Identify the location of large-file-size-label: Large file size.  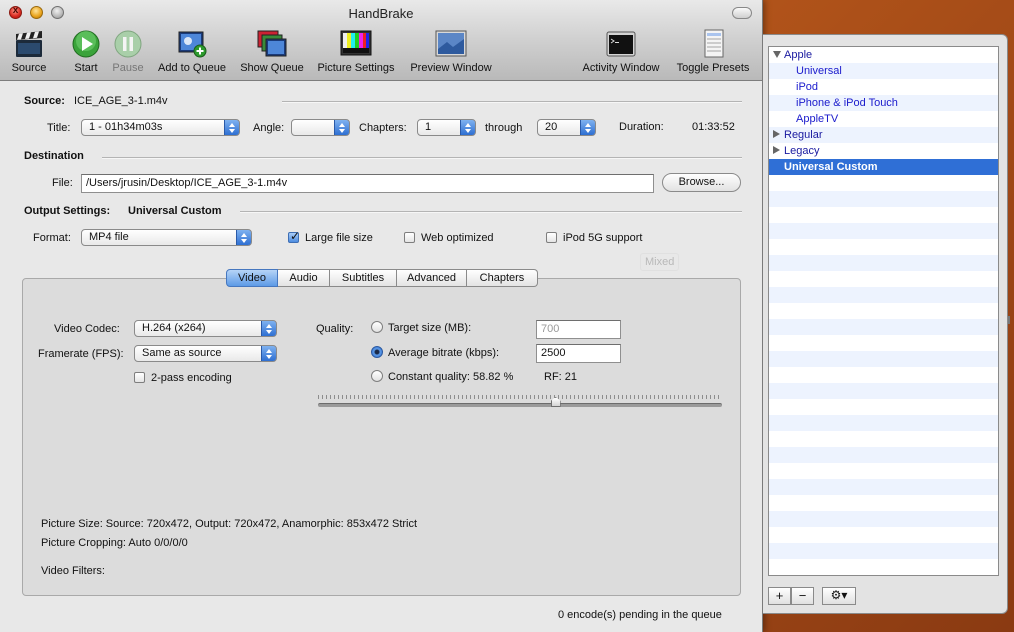
(339, 238).